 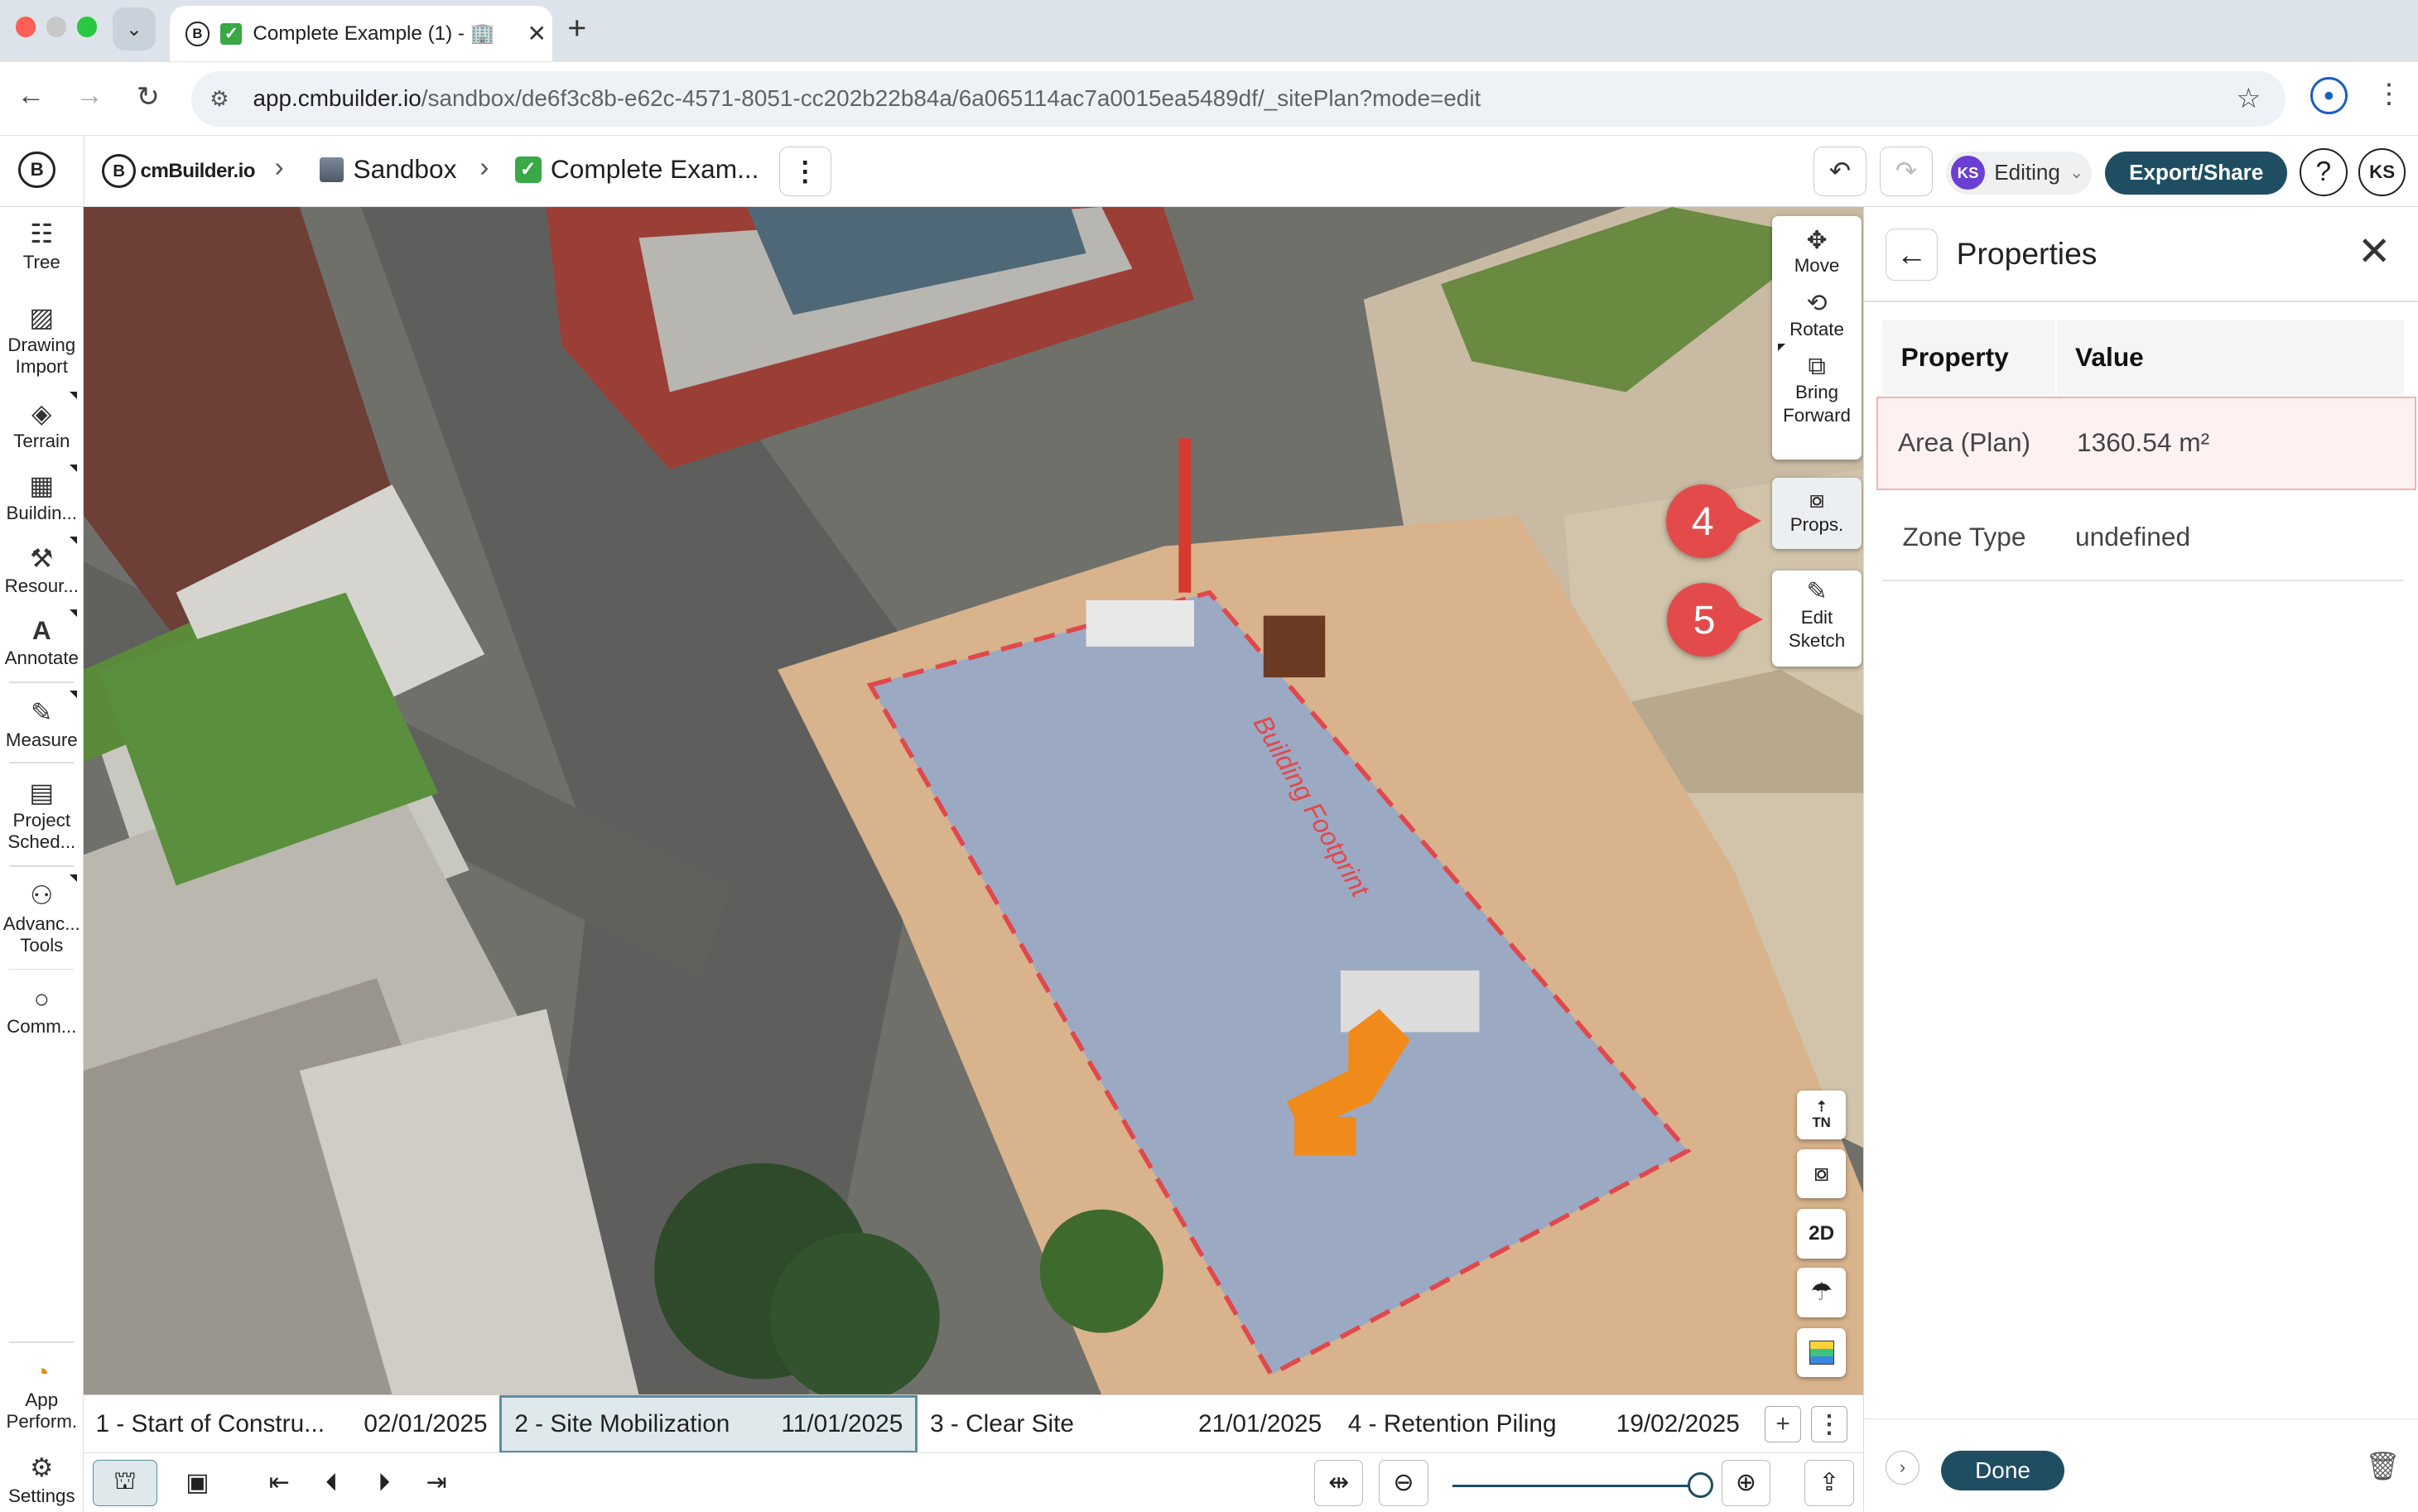 I want to click on site-info-icon: ⚙, so click(x=219, y=99).